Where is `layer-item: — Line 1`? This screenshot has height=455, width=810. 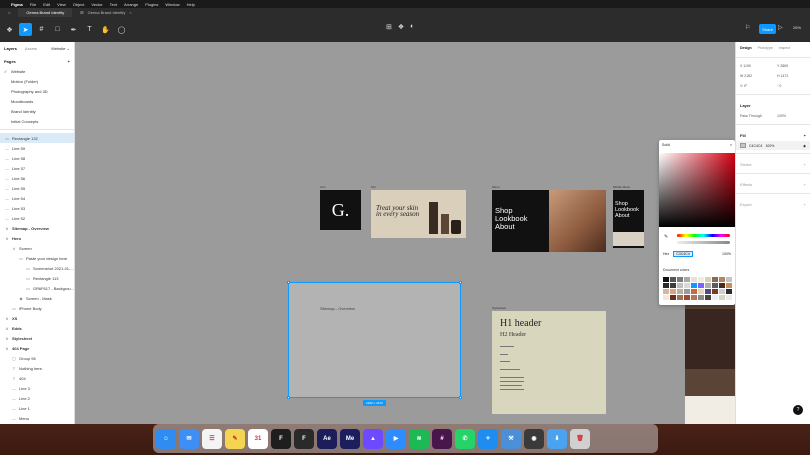 layer-item: — Line 1 is located at coordinates (37, 408).